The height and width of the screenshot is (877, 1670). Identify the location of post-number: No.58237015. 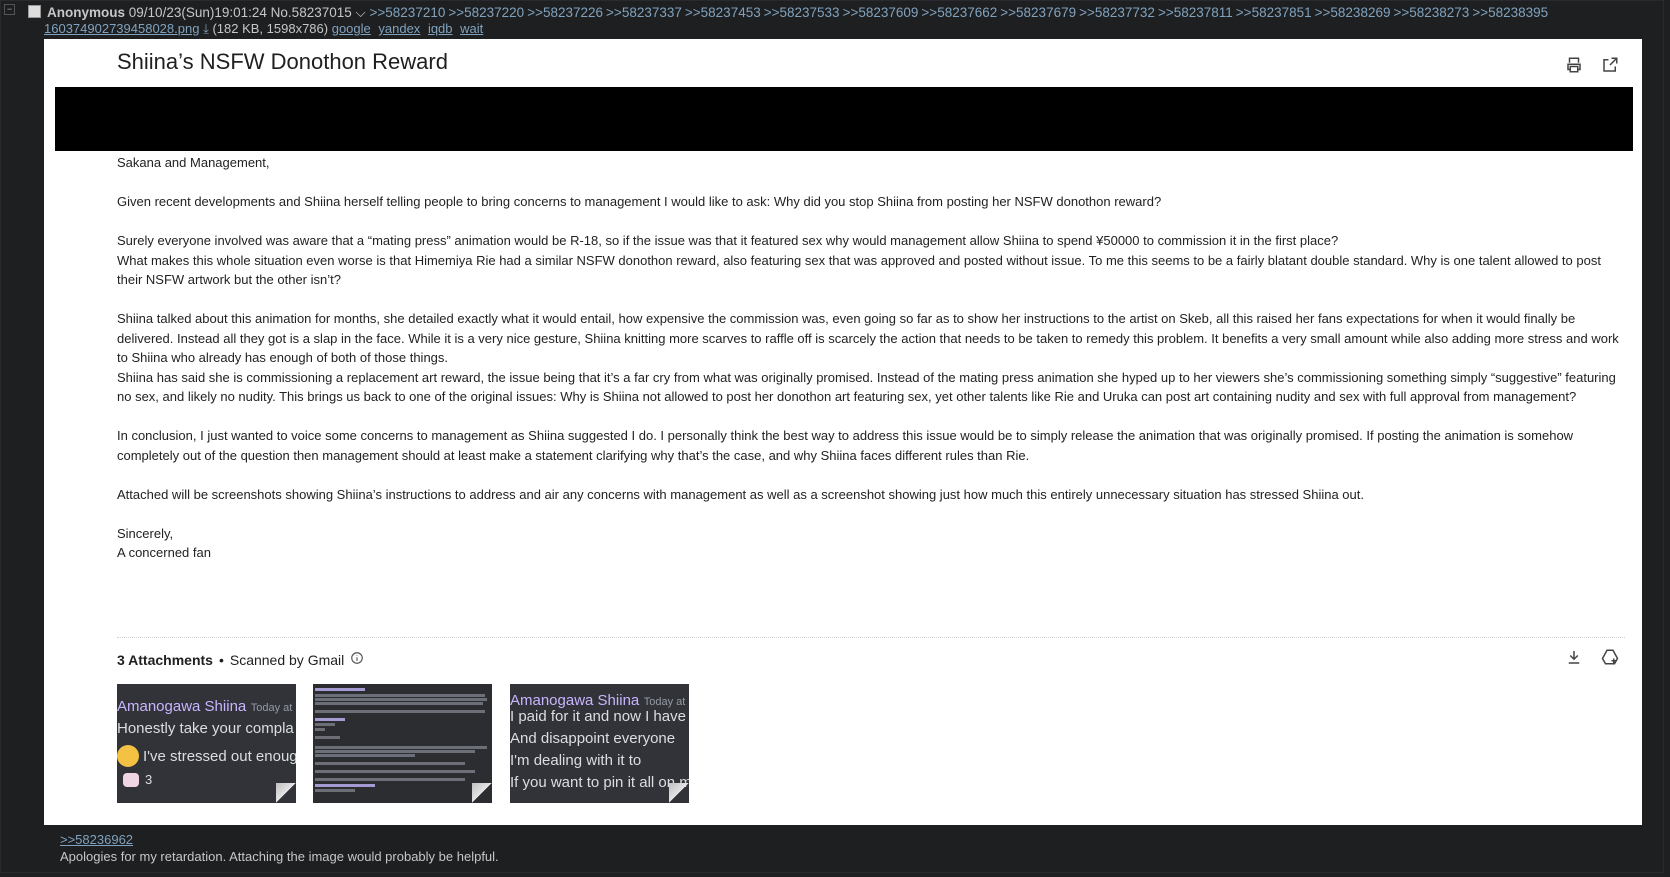
(311, 12).